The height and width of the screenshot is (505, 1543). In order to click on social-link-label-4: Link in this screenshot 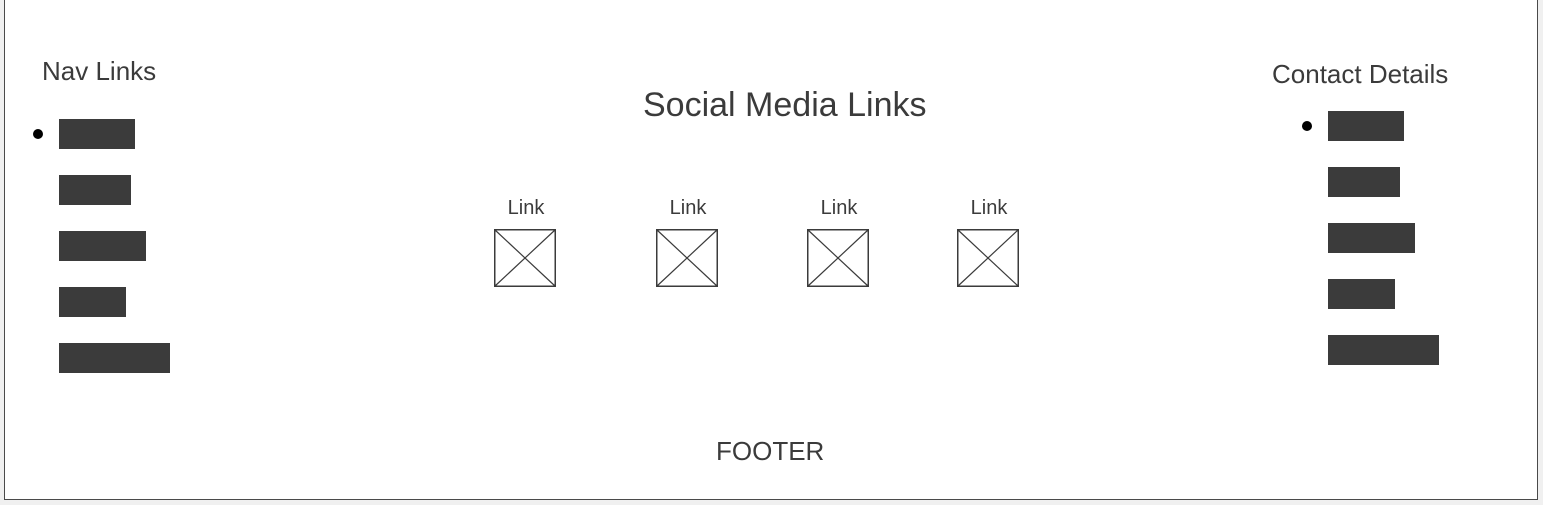, I will do `click(989, 208)`.